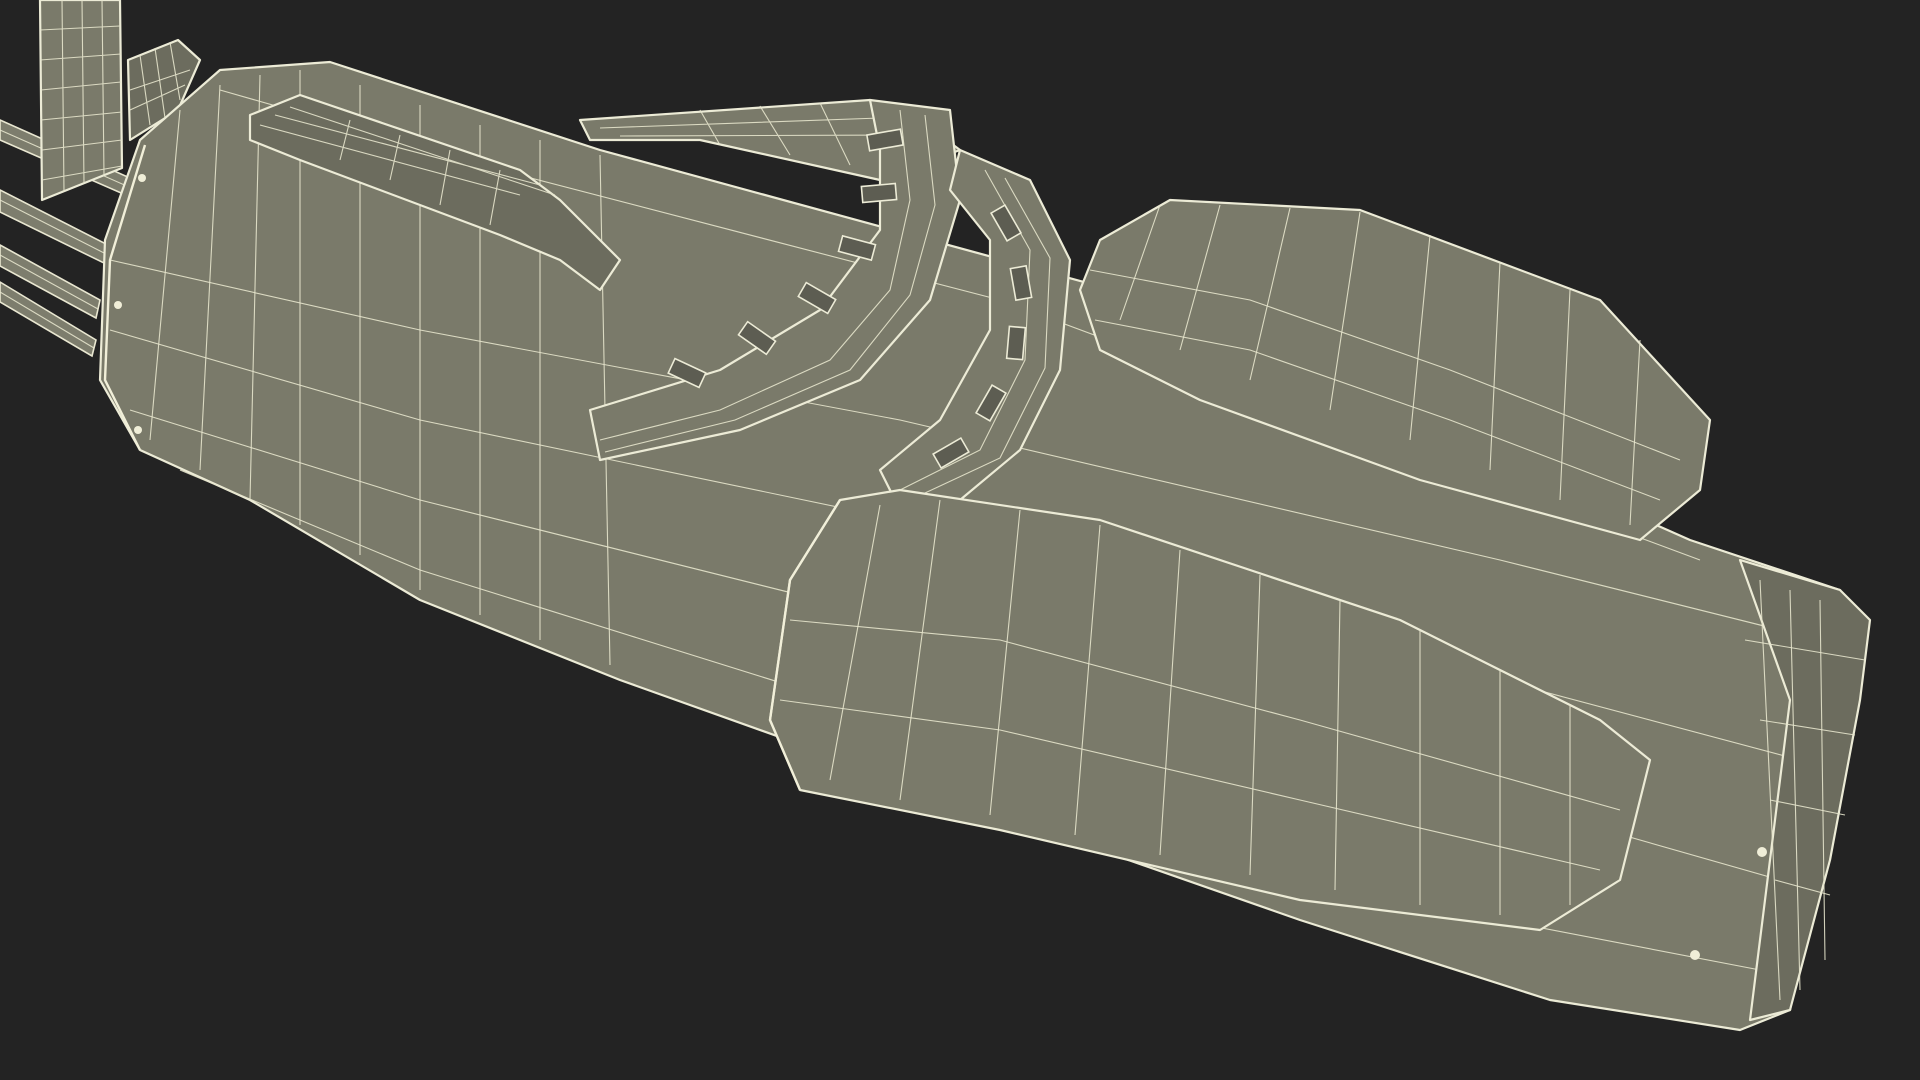  Describe the element at coordinates (55, 227) in the screenshot. I see `club-shaft` at that location.